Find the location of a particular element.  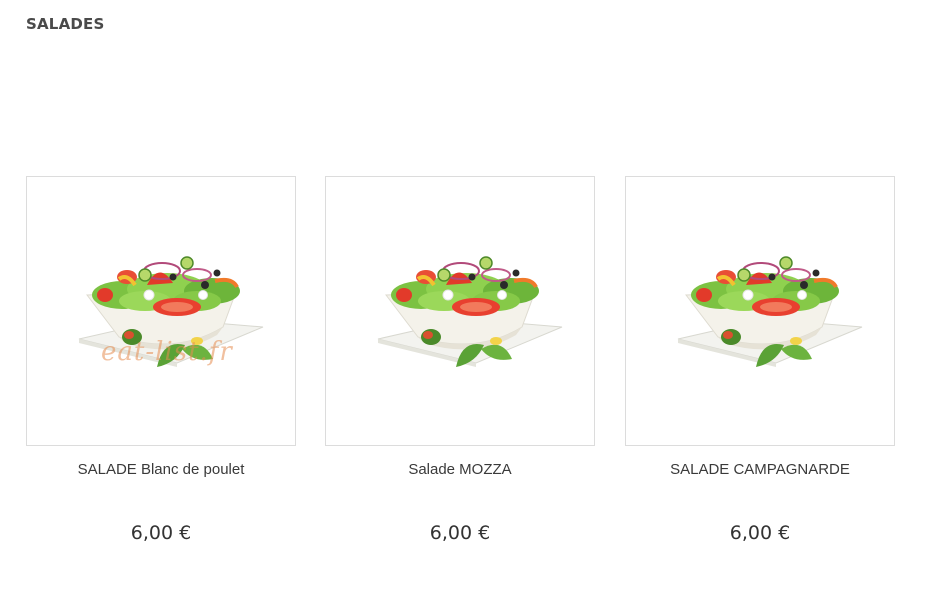

product-name: SALADE Blanc de poulet is located at coordinates (161, 469).